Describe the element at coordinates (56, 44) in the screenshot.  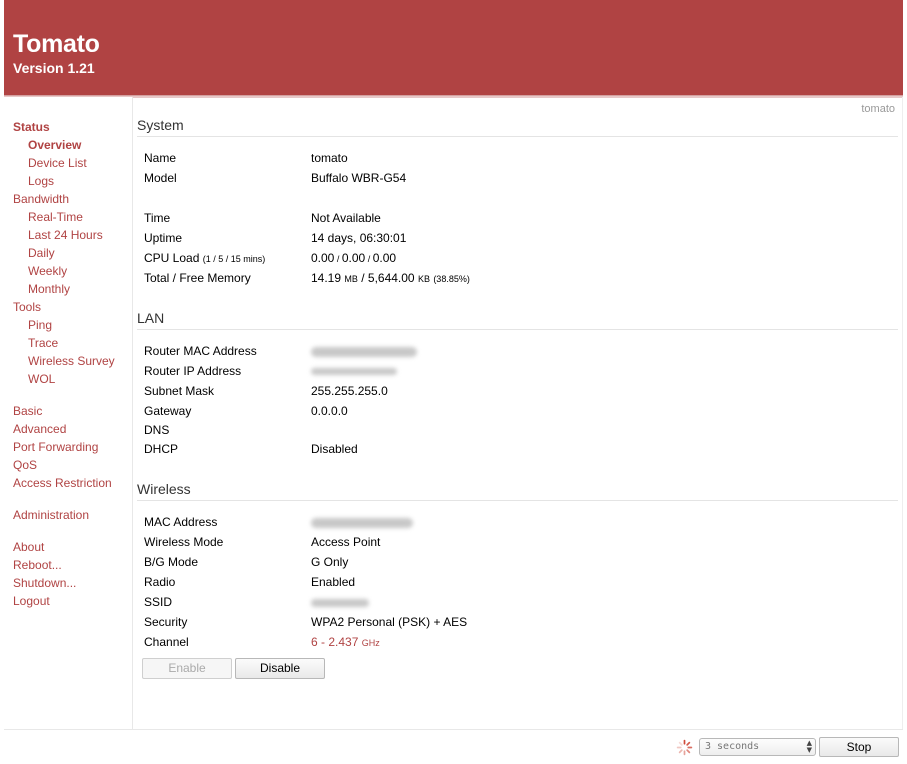
I see `app-title: Tomato` at that location.